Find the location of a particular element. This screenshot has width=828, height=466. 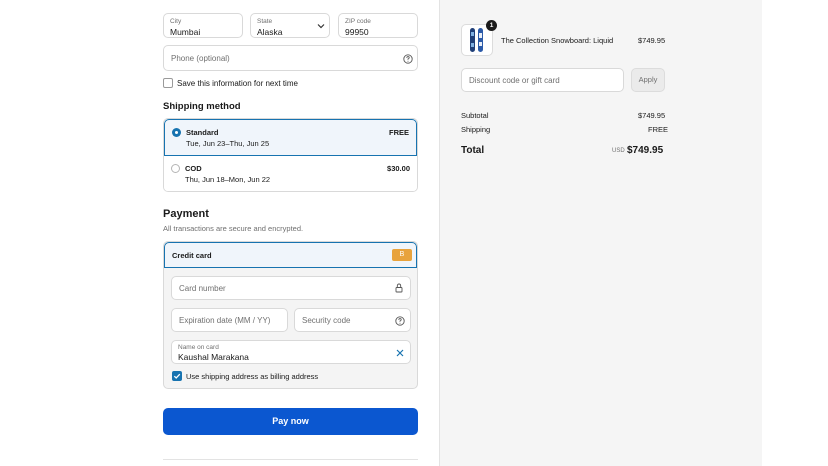

shipping-option-name: COD is located at coordinates (193, 168).